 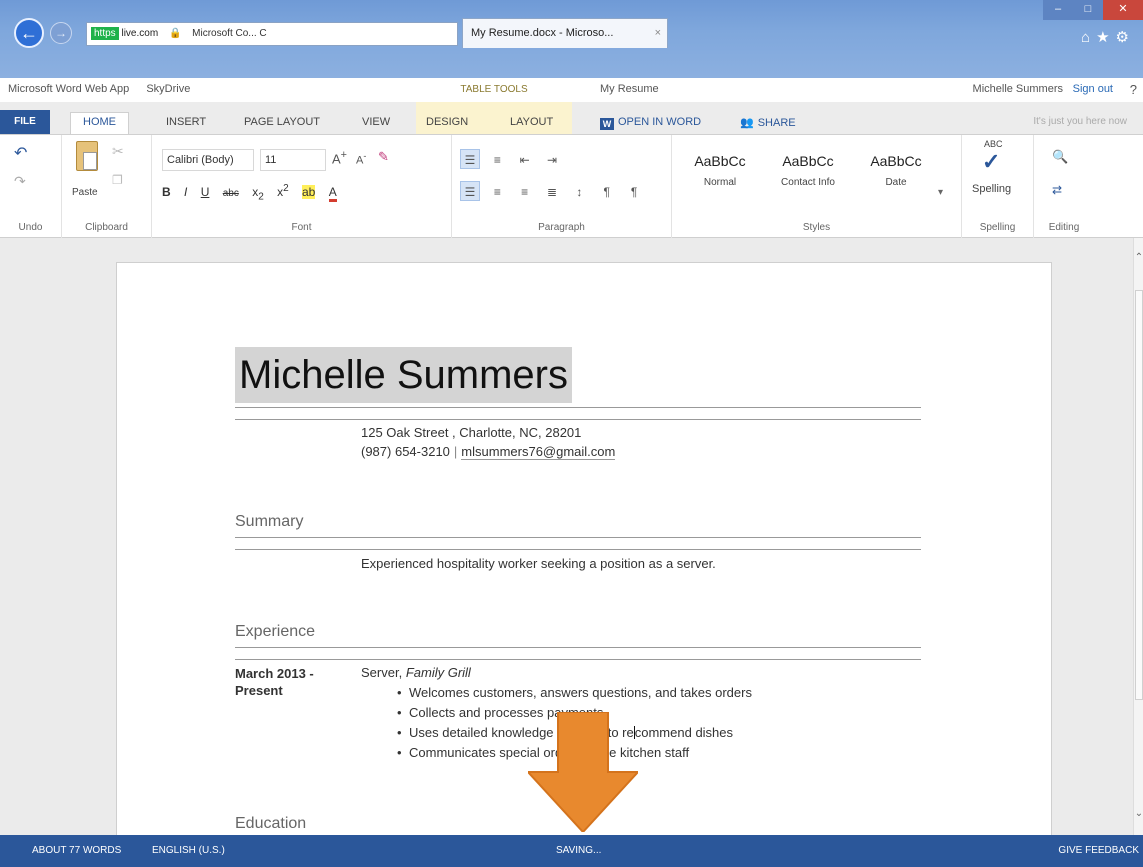 I want to click on style-sample: AaBbCc, so click(x=720, y=161).